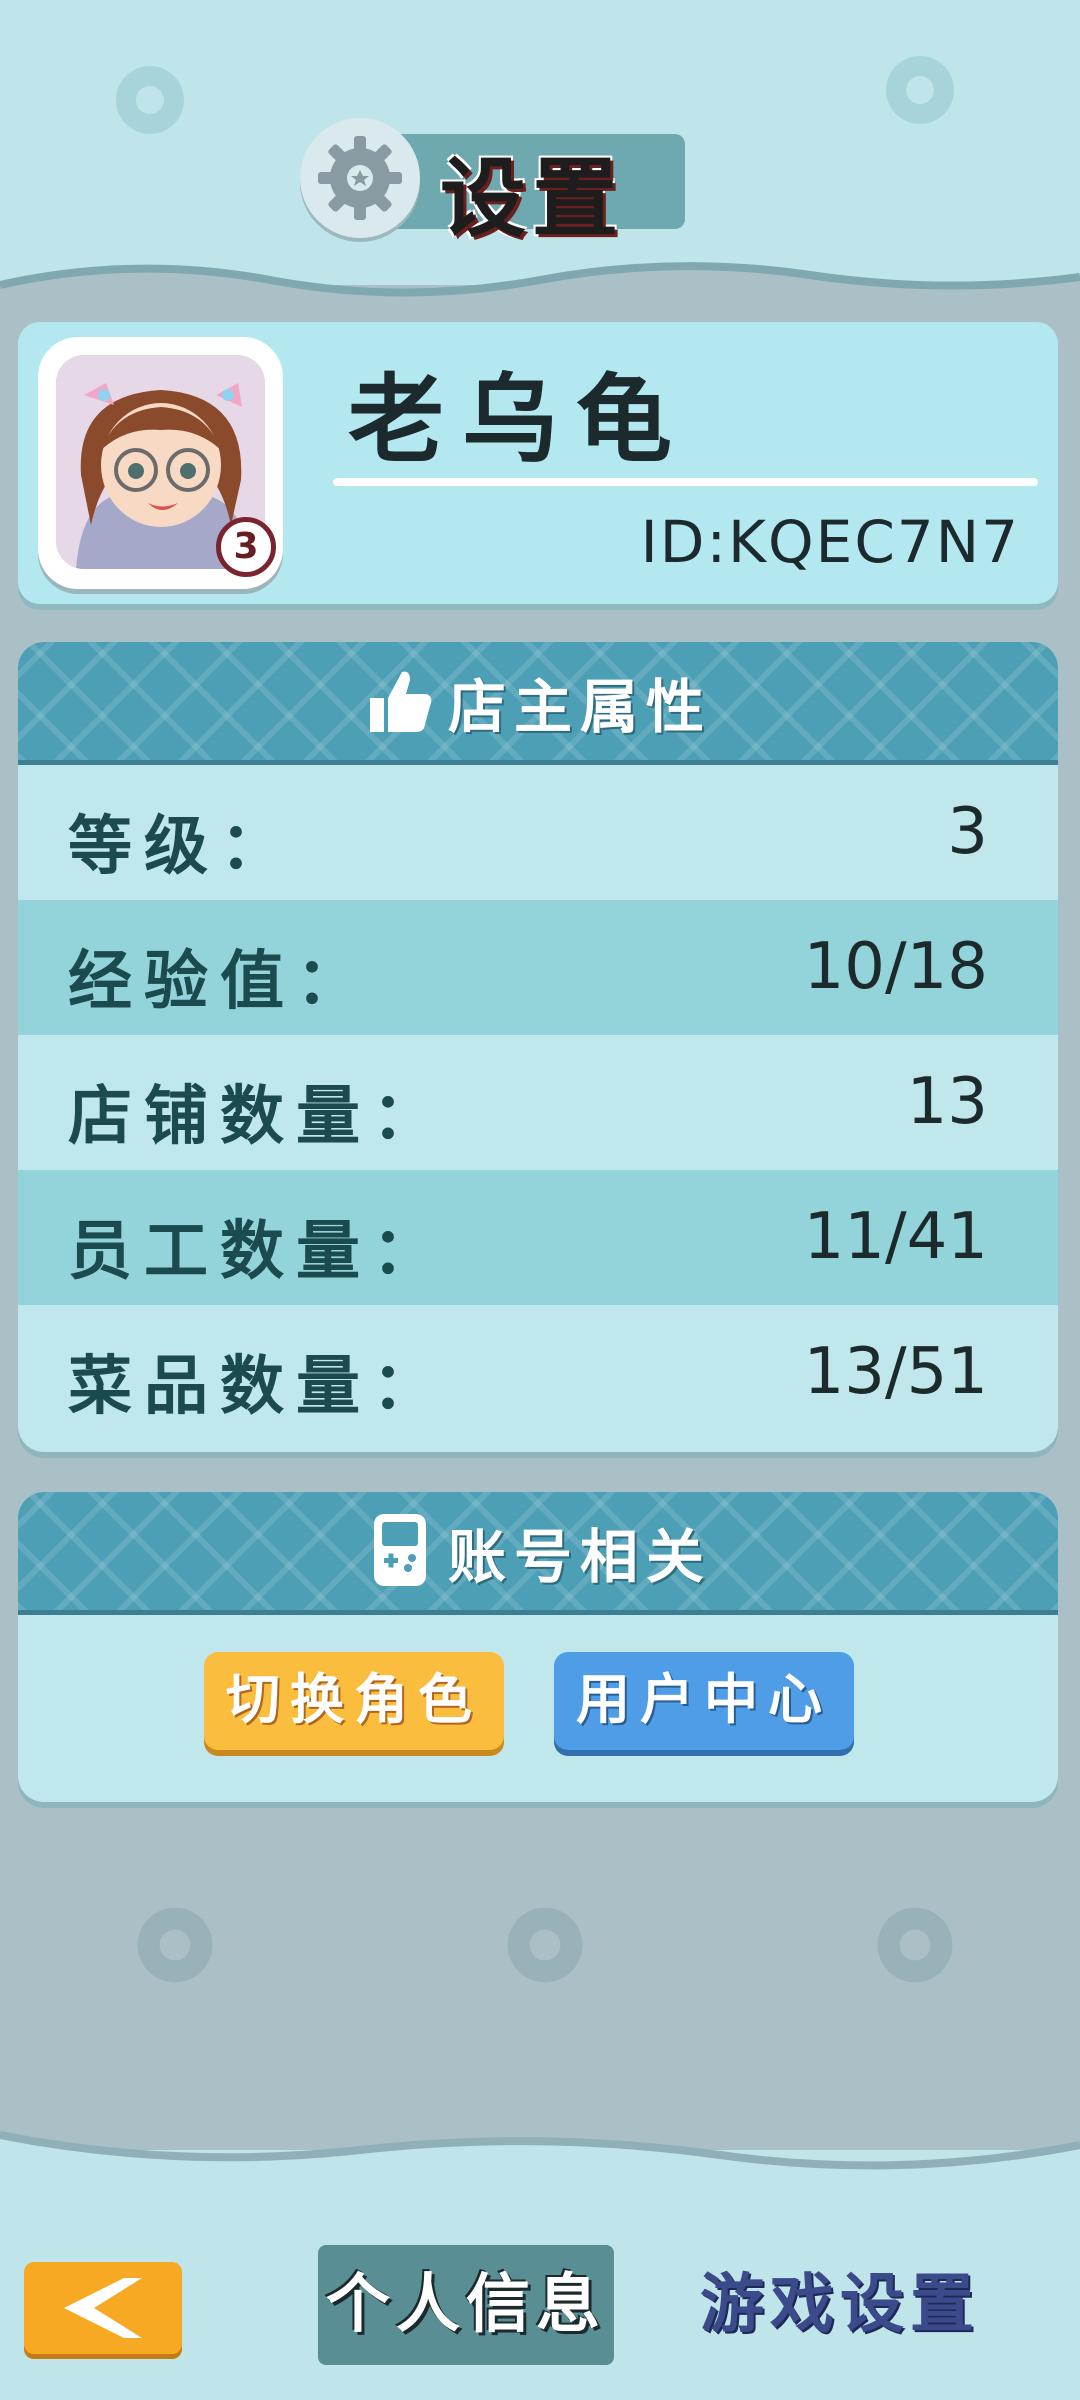  Describe the element at coordinates (830, 542) in the screenshot. I see `player-id: ID:KQEC7N7` at that location.